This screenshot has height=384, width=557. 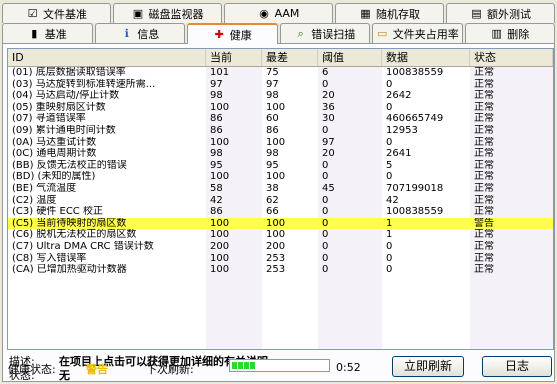 What do you see at coordinates (56, 13) in the screenshot?
I see `tab-document: ☑ 文件基准` at bounding box center [56, 13].